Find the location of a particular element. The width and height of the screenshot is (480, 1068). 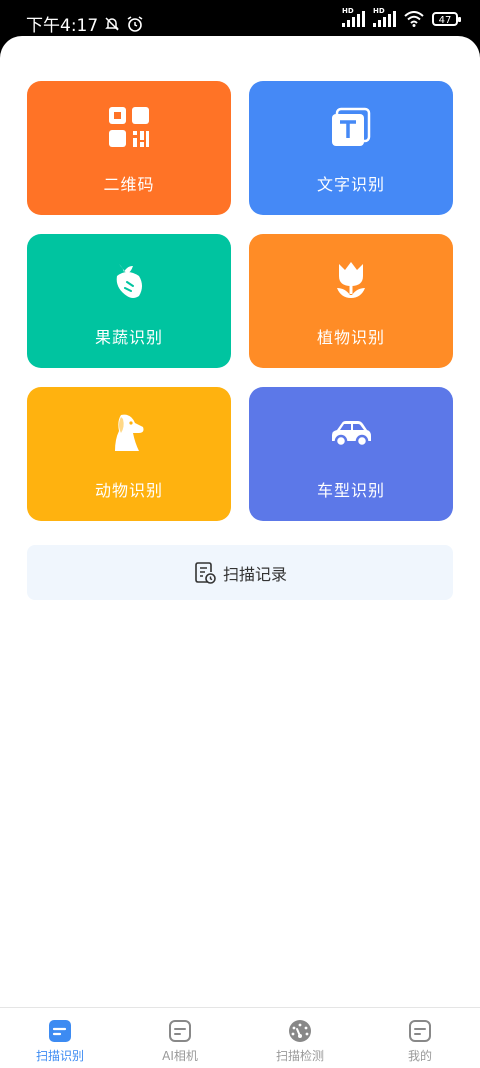

nav-label: AI相机 is located at coordinates (180, 1056).